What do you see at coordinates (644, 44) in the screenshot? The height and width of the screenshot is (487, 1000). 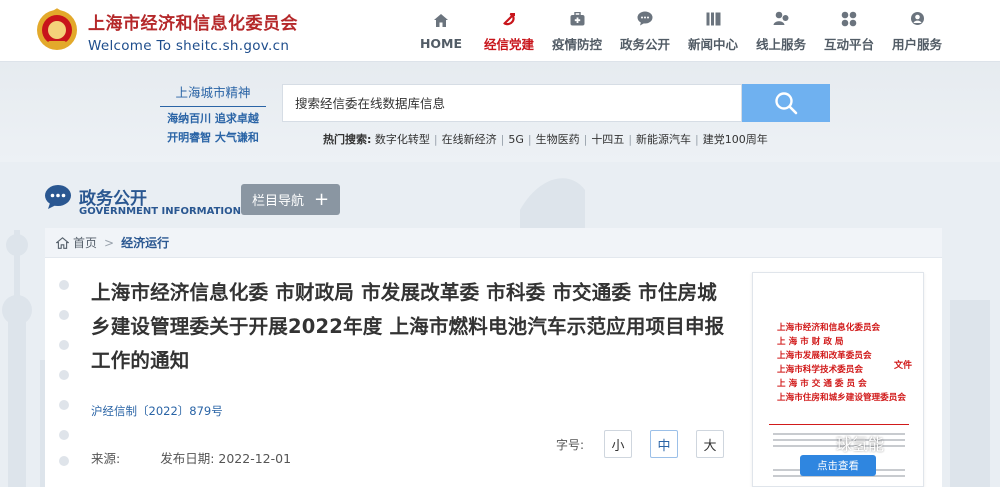 I see `nav-label: 政务公开` at bounding box center [644, 44].